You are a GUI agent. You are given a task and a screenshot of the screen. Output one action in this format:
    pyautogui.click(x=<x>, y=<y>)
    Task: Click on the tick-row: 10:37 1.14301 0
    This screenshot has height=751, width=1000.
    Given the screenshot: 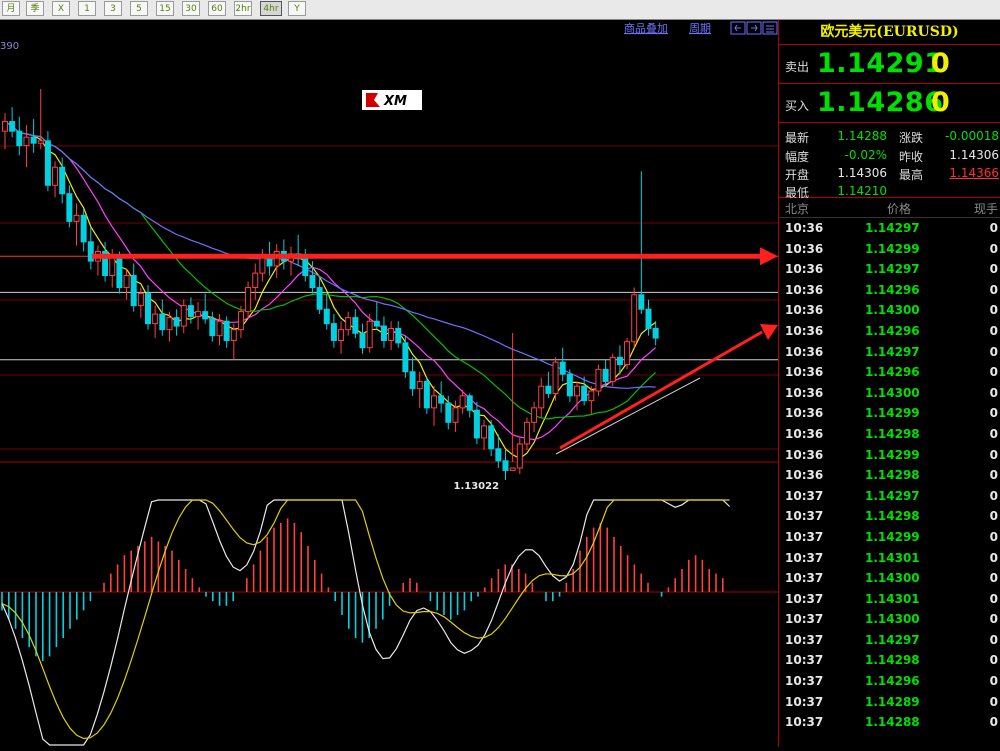 What is the action you would take?
    pyautogui.click(x=889, y=558)
    